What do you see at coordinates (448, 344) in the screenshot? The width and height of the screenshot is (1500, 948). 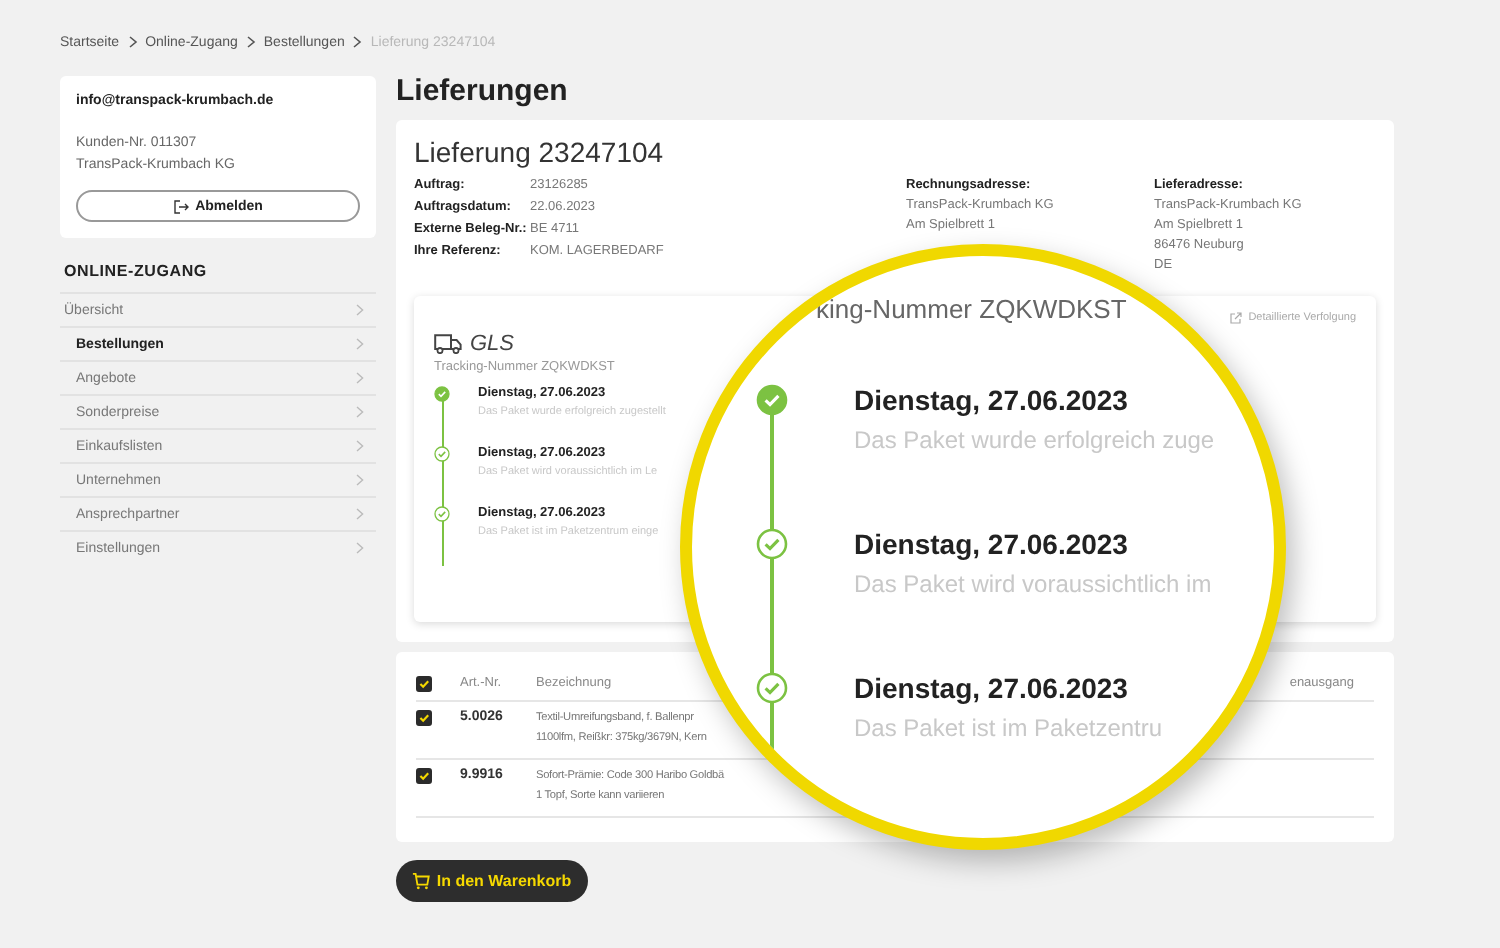 I see `truck-icon` at bounding box center [448, 344].